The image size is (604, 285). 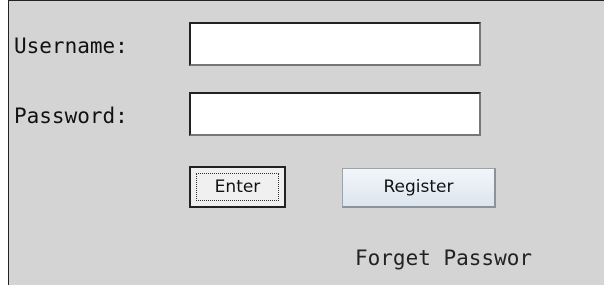 I want to click on enter-button: Enter, so click(x=237, y=187).